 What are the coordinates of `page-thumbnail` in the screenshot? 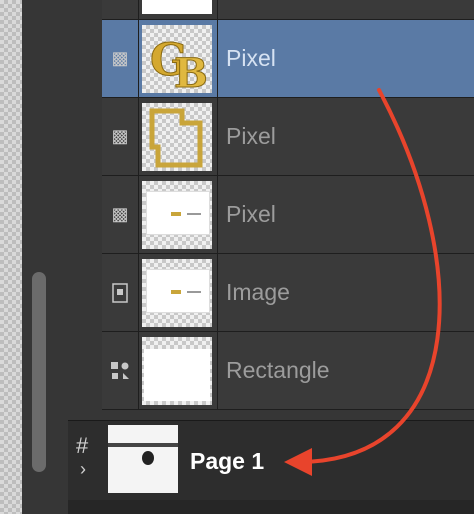 It's located at (143, 459).